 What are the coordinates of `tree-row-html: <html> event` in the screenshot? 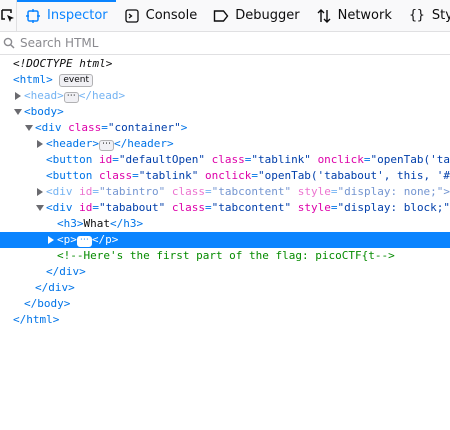 It's located at (225, 80).